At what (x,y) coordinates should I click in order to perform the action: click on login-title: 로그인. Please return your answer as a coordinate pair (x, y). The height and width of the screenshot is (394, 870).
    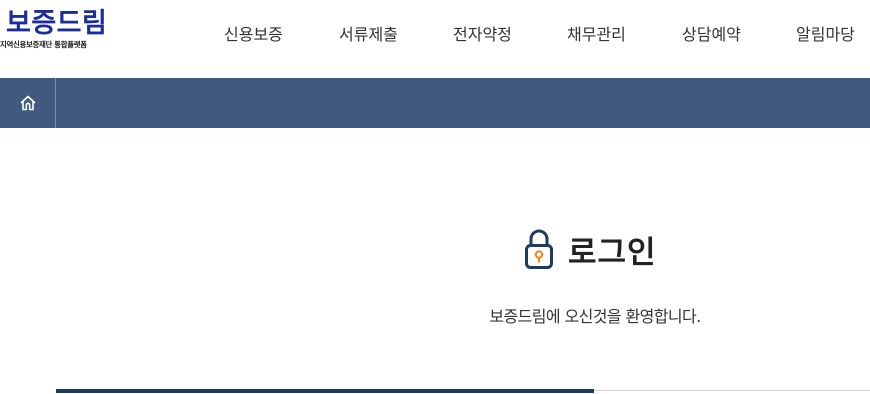
    Looking at the image, I should click on (612, 252).